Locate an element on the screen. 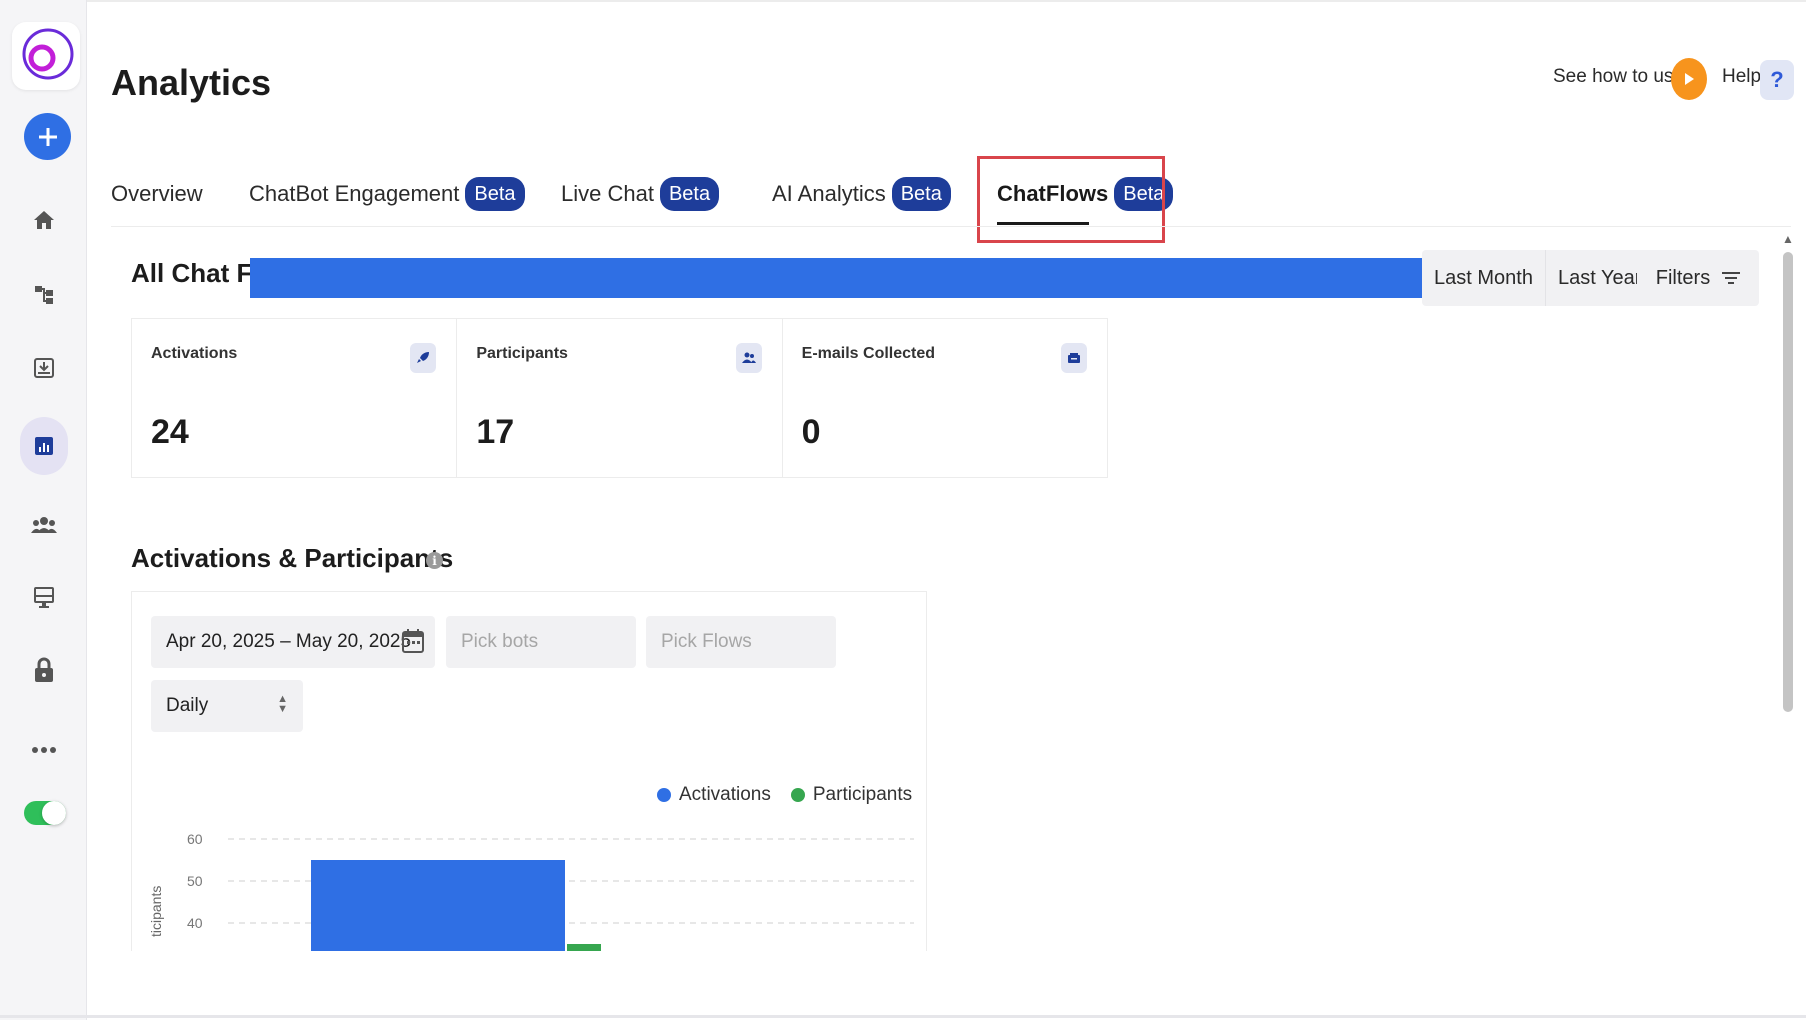  sidebar-item-flows is located at coordinates (44, 294).